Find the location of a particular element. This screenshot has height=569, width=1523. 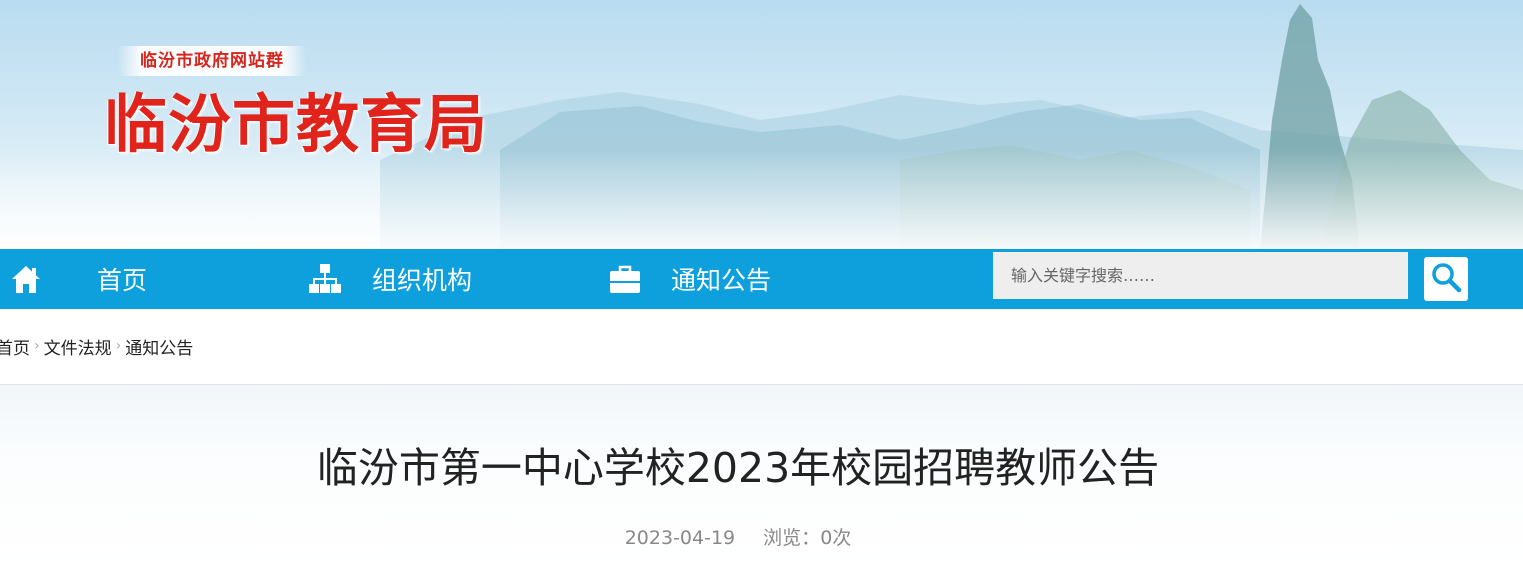

search-icon is located at coordinates (1446, 279).